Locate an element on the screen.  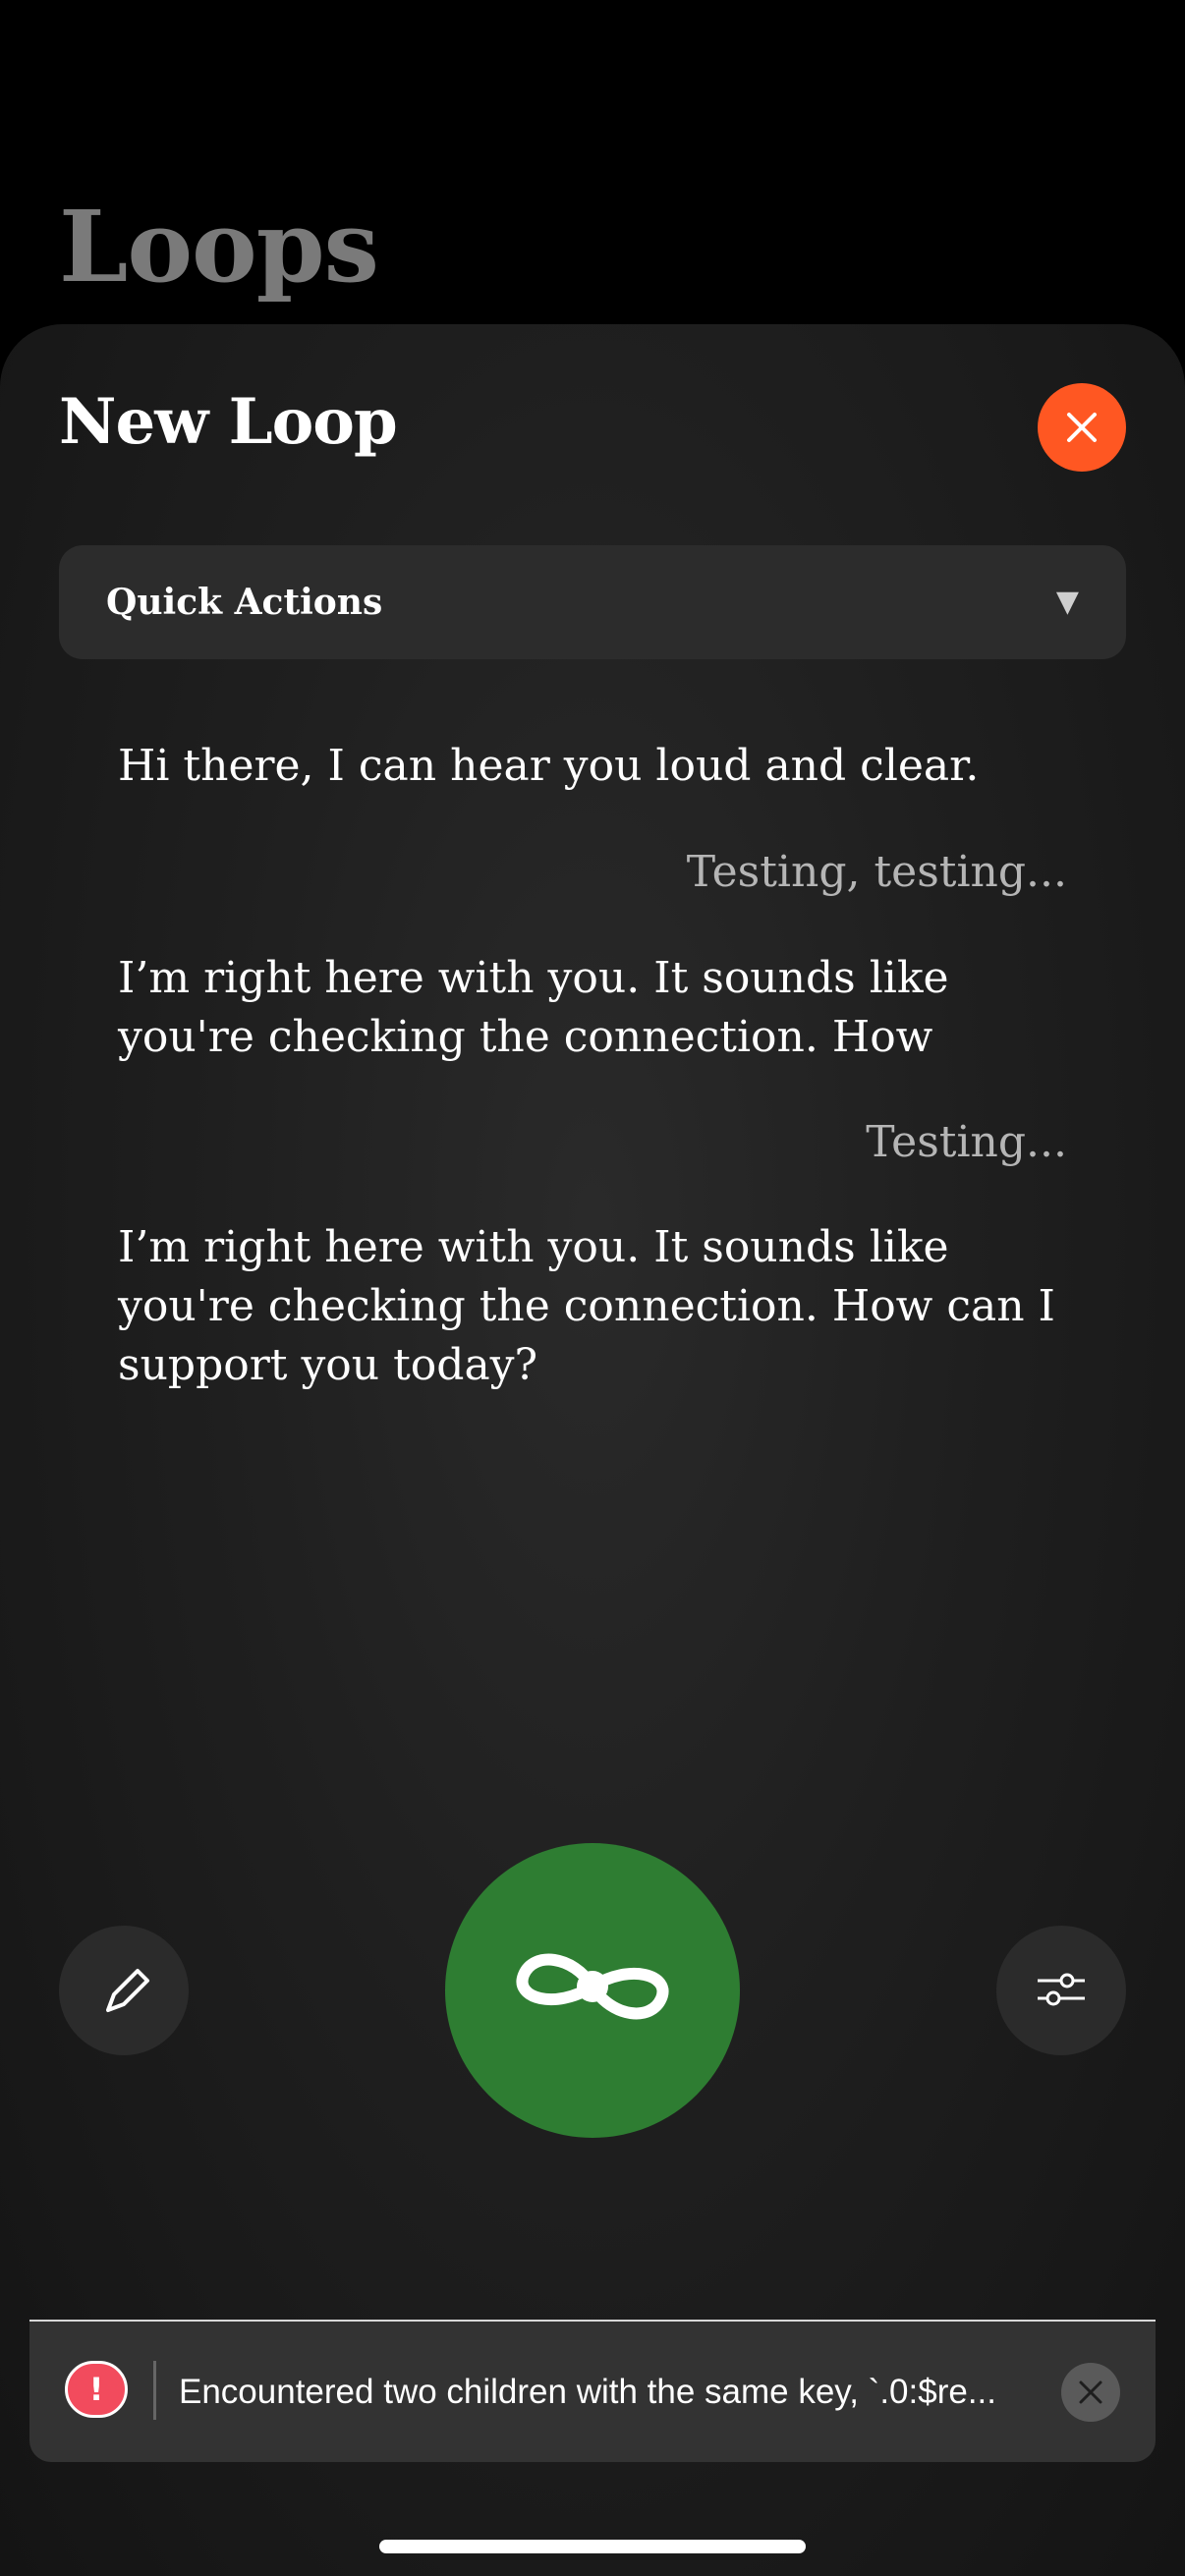
settings-button is located at coordinates (1061, 1990).